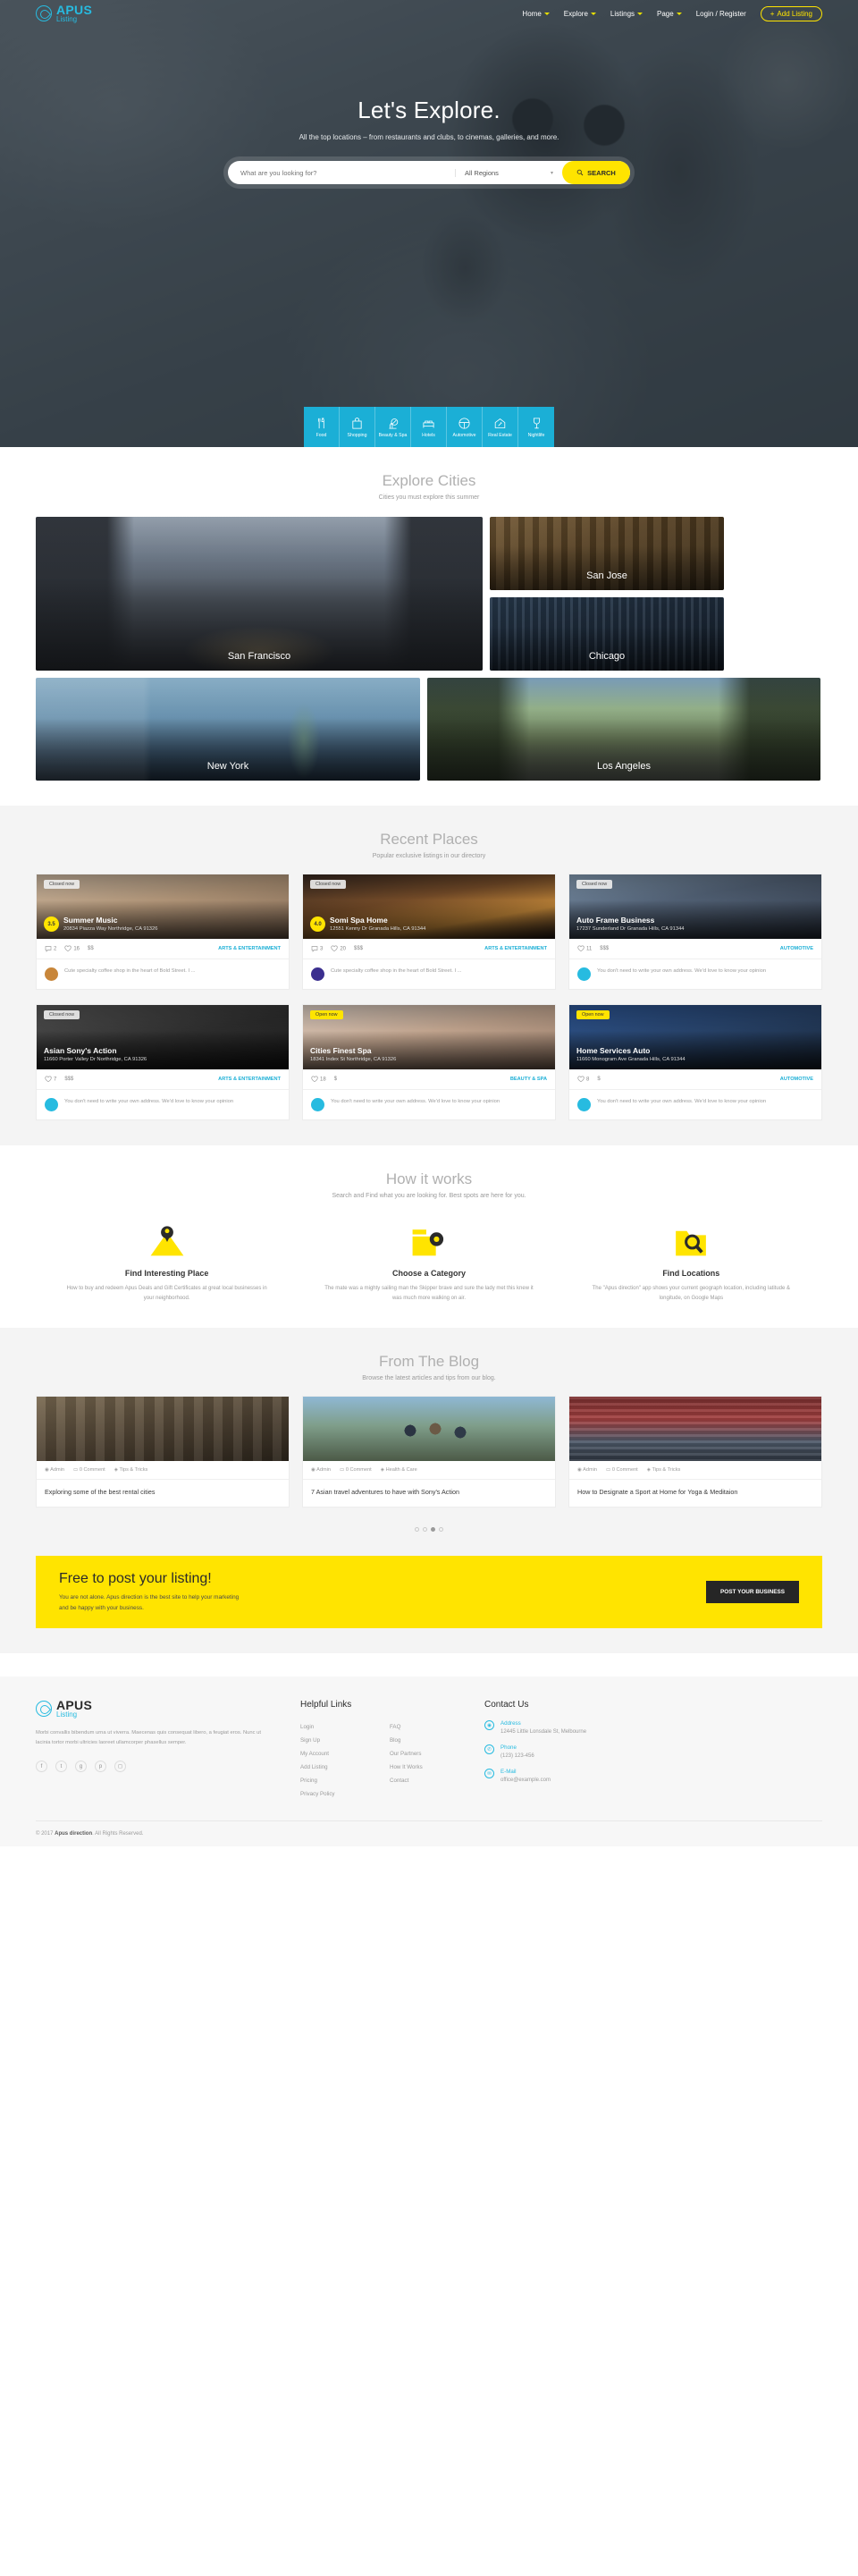  I want to click on footer-link: Our Partners, so click(426, 1754).